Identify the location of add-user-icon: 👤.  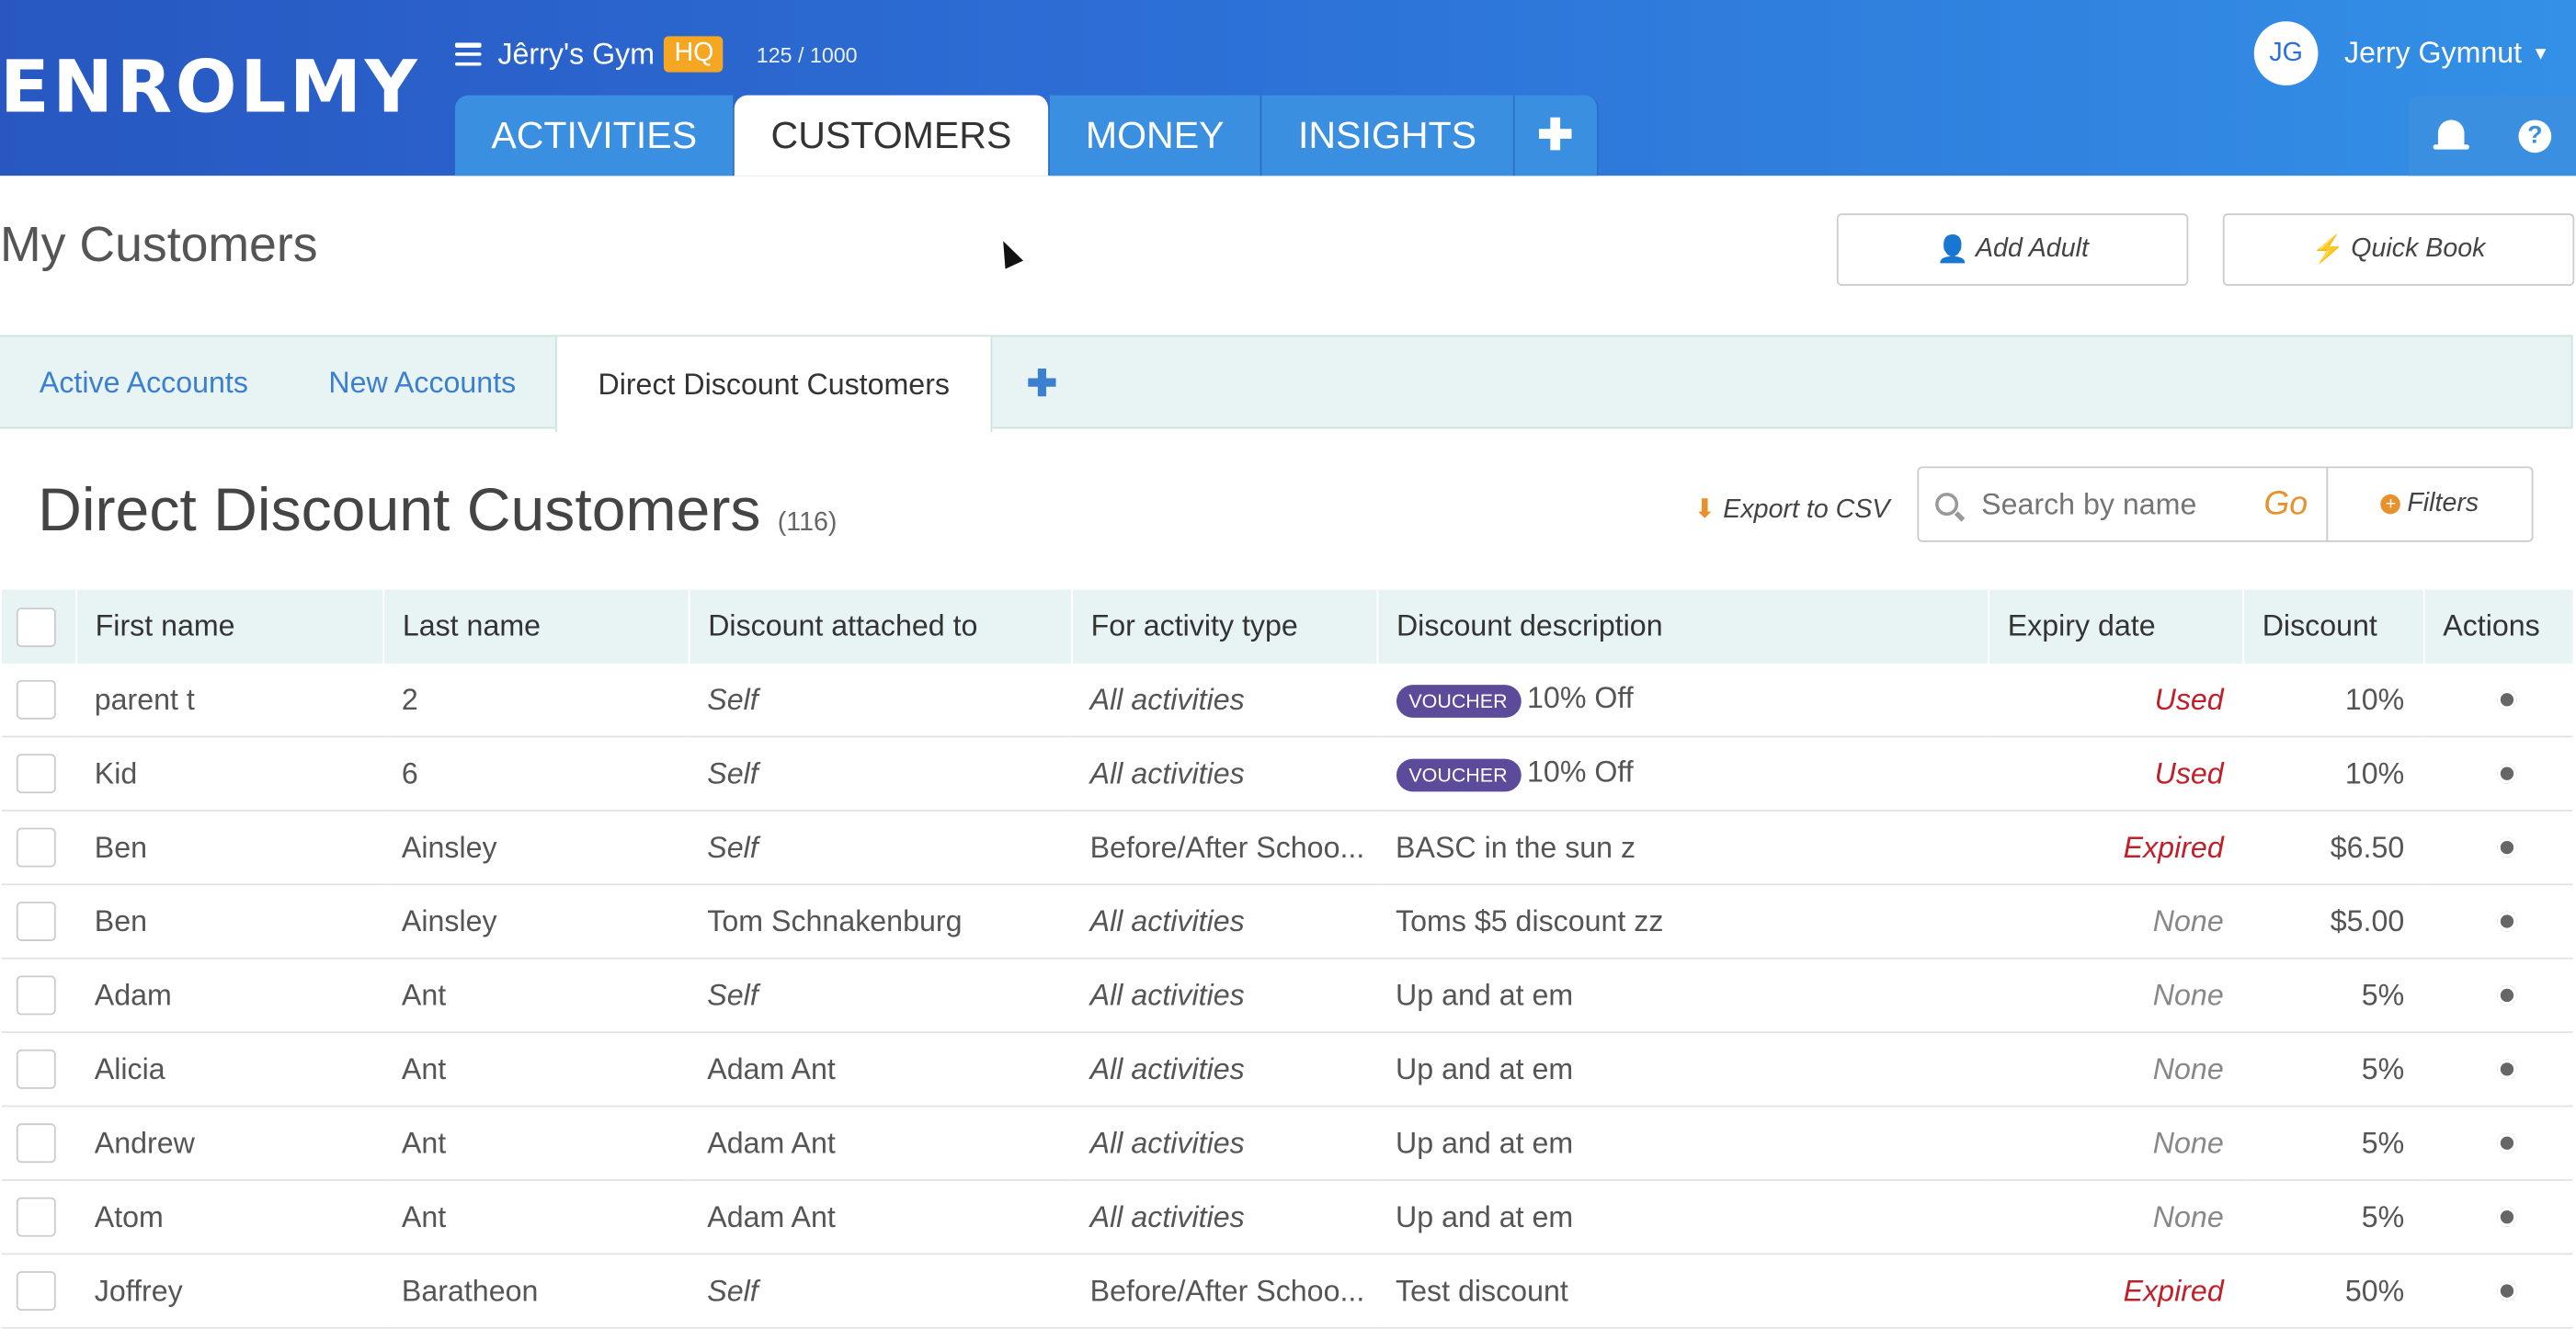
(1952, 250).